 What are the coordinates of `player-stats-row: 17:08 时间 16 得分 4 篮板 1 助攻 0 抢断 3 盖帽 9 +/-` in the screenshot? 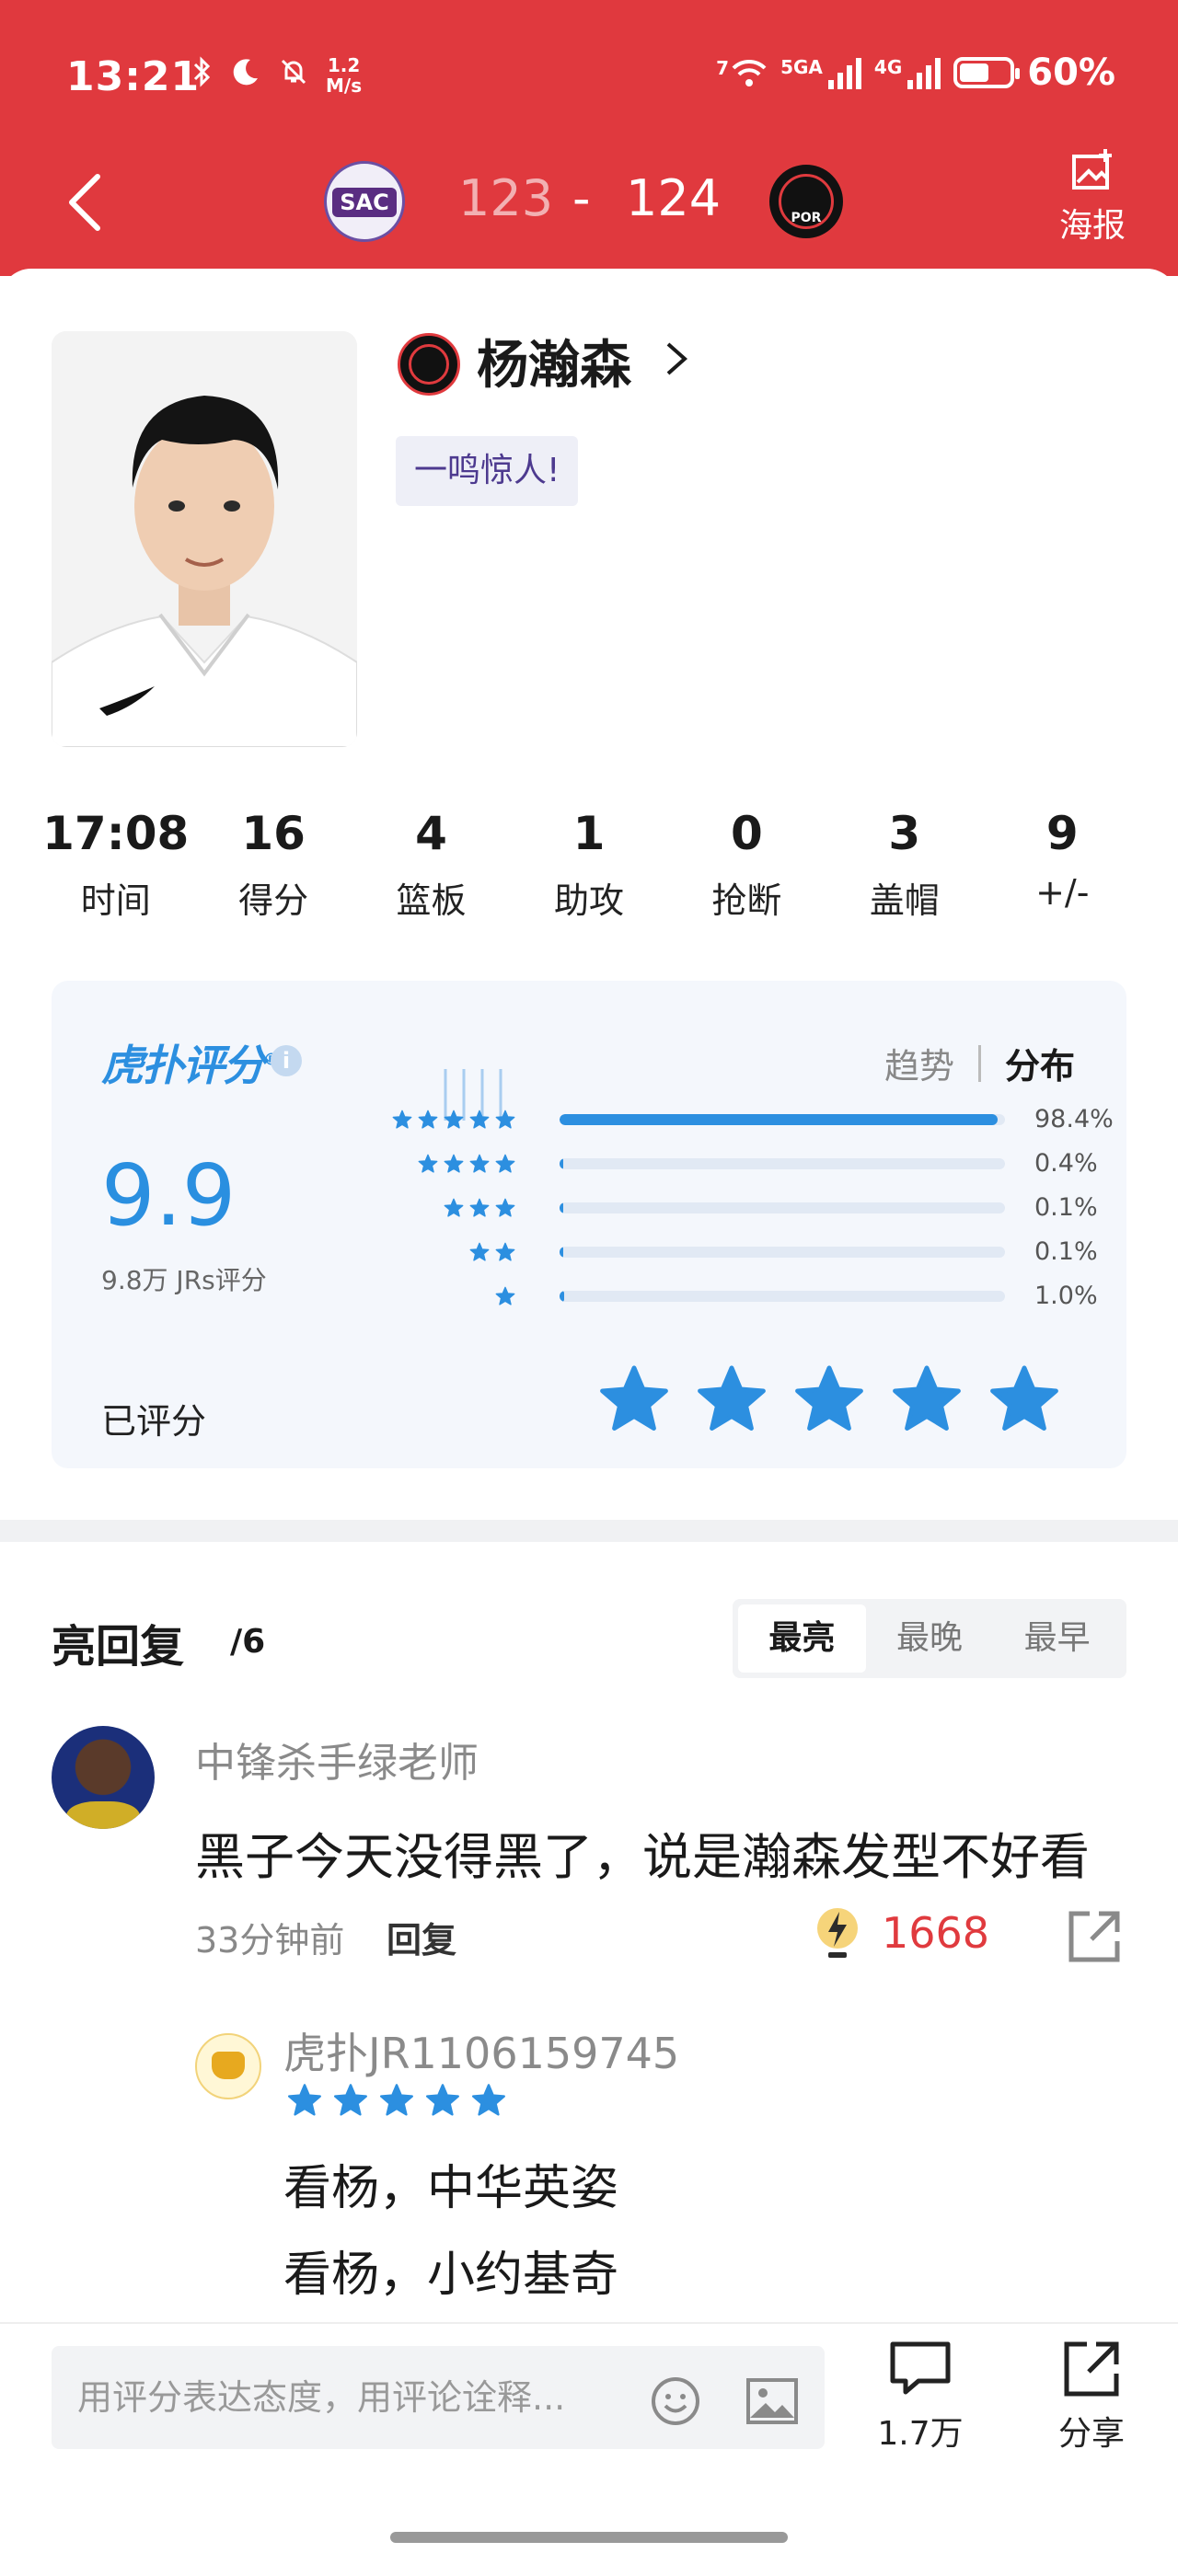 It's located at (589, 864).